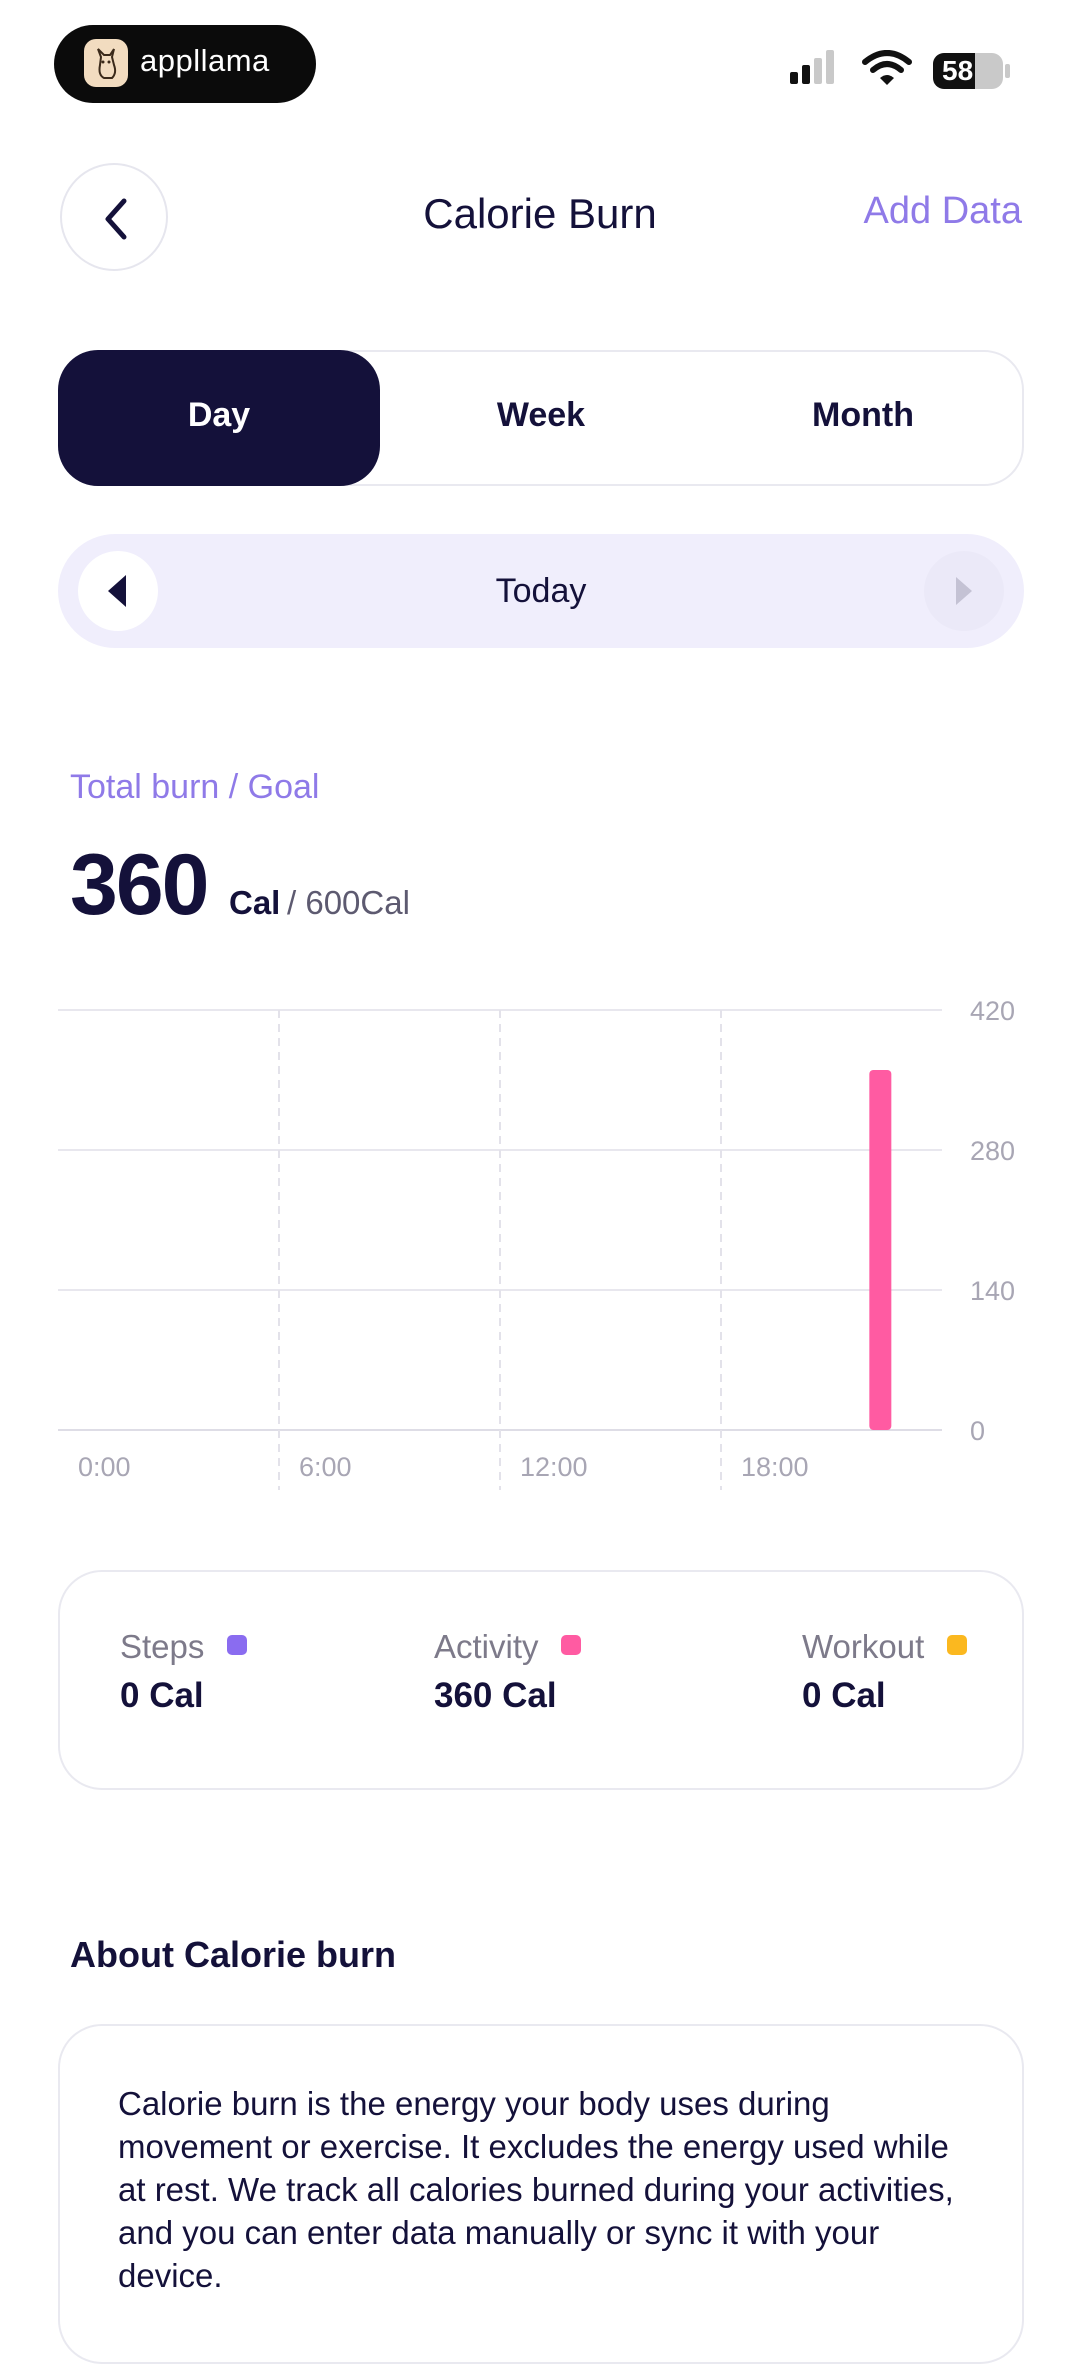 The image size is (1080, 2364). I want to click on activity-color-dot, so click(570, 1645).